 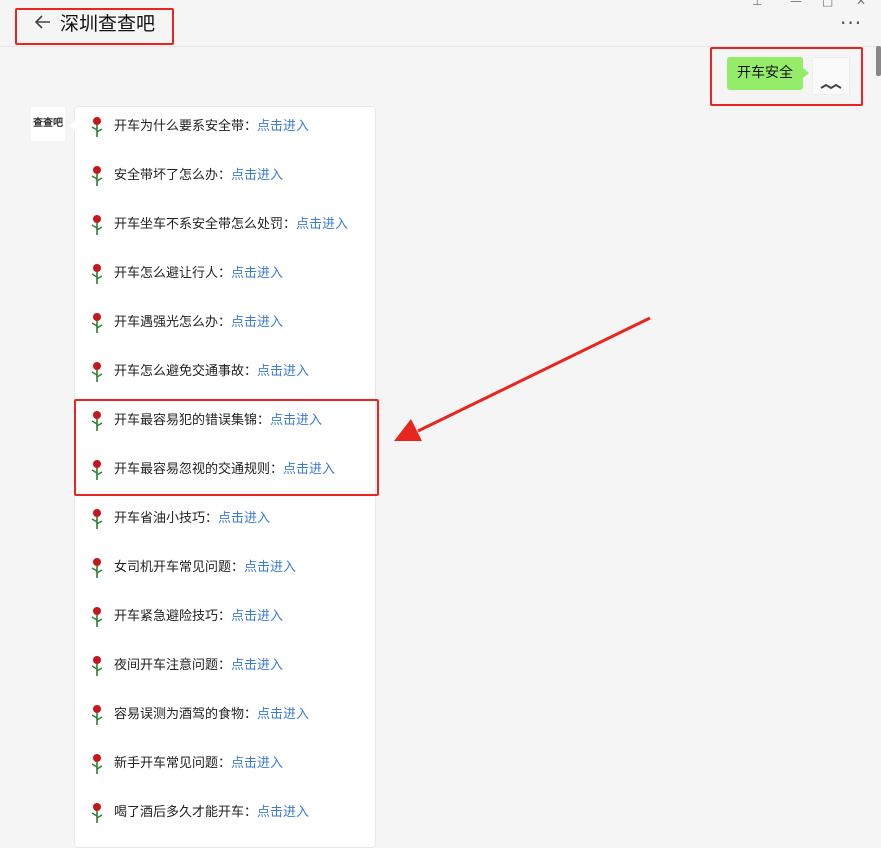 I want to click on minimize-icon: —, so click(x=796, y=4).